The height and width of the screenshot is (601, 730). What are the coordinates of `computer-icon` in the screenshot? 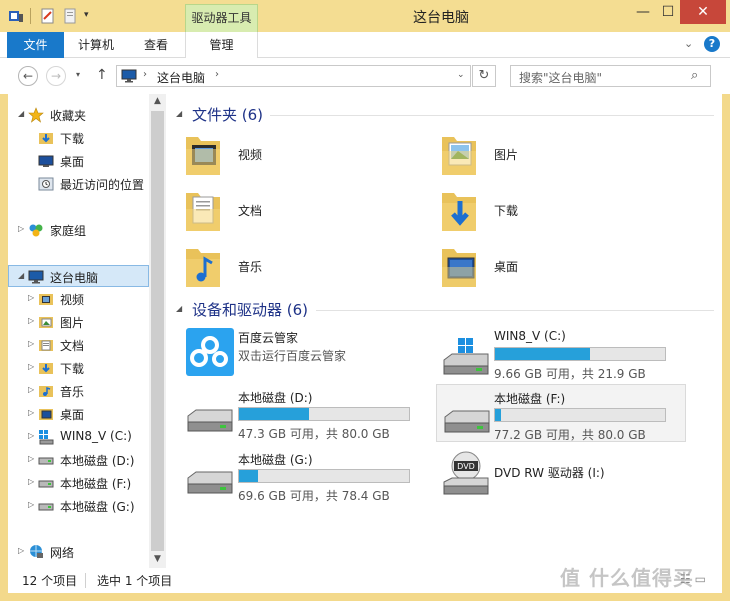 It's located at (129, 76).